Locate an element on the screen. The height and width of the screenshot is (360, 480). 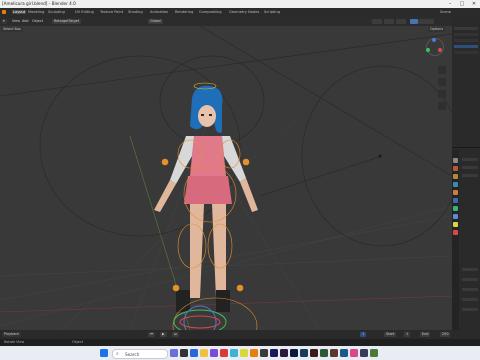
search-icon: ⌕ is located at coordinates (117, 353).